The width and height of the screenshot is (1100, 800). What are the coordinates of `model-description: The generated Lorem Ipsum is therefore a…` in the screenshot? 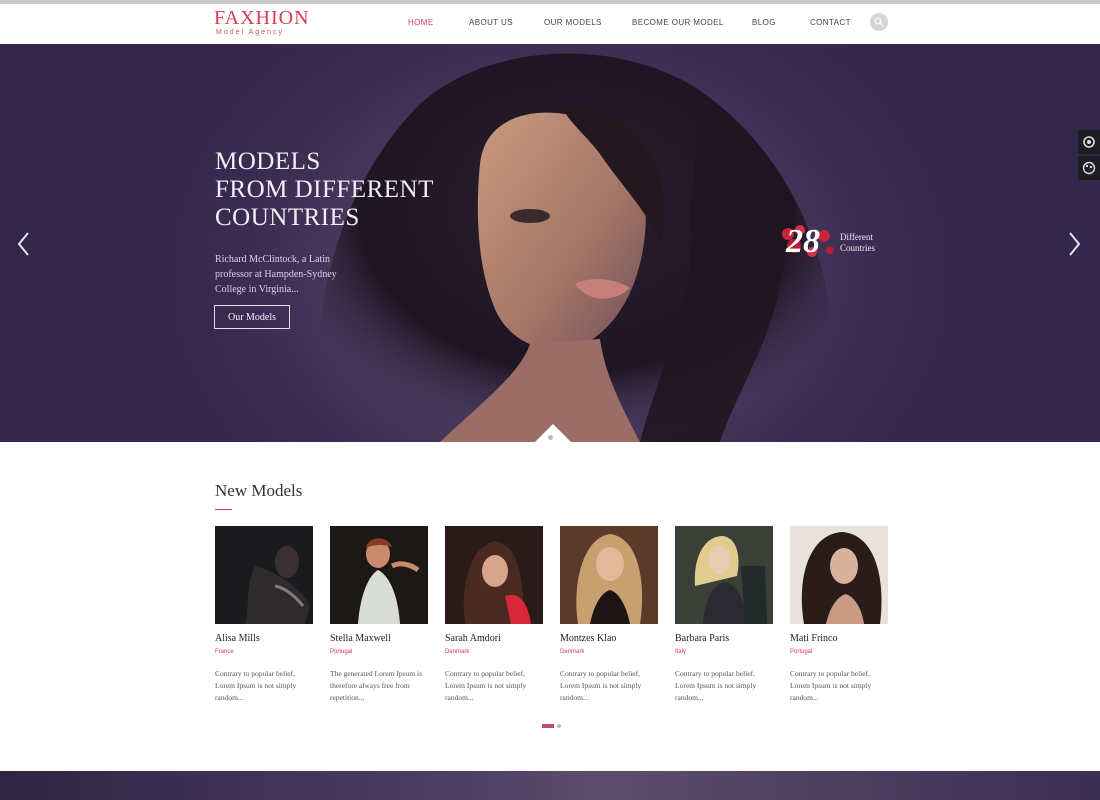 It's located at (376, 685).